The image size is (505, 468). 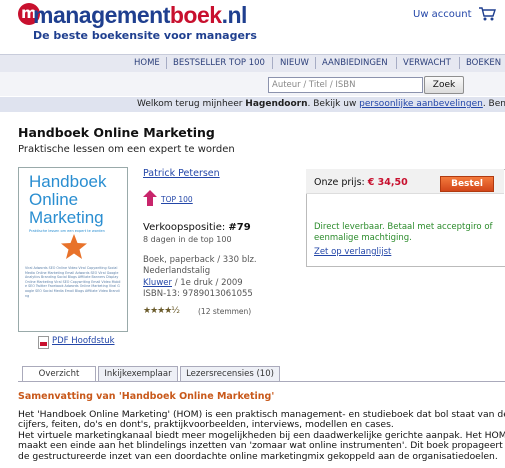 What do you see at coordinates (239, 227) in the screenshot?
I see `rank-value: #79` at bounding box center [239, 227].